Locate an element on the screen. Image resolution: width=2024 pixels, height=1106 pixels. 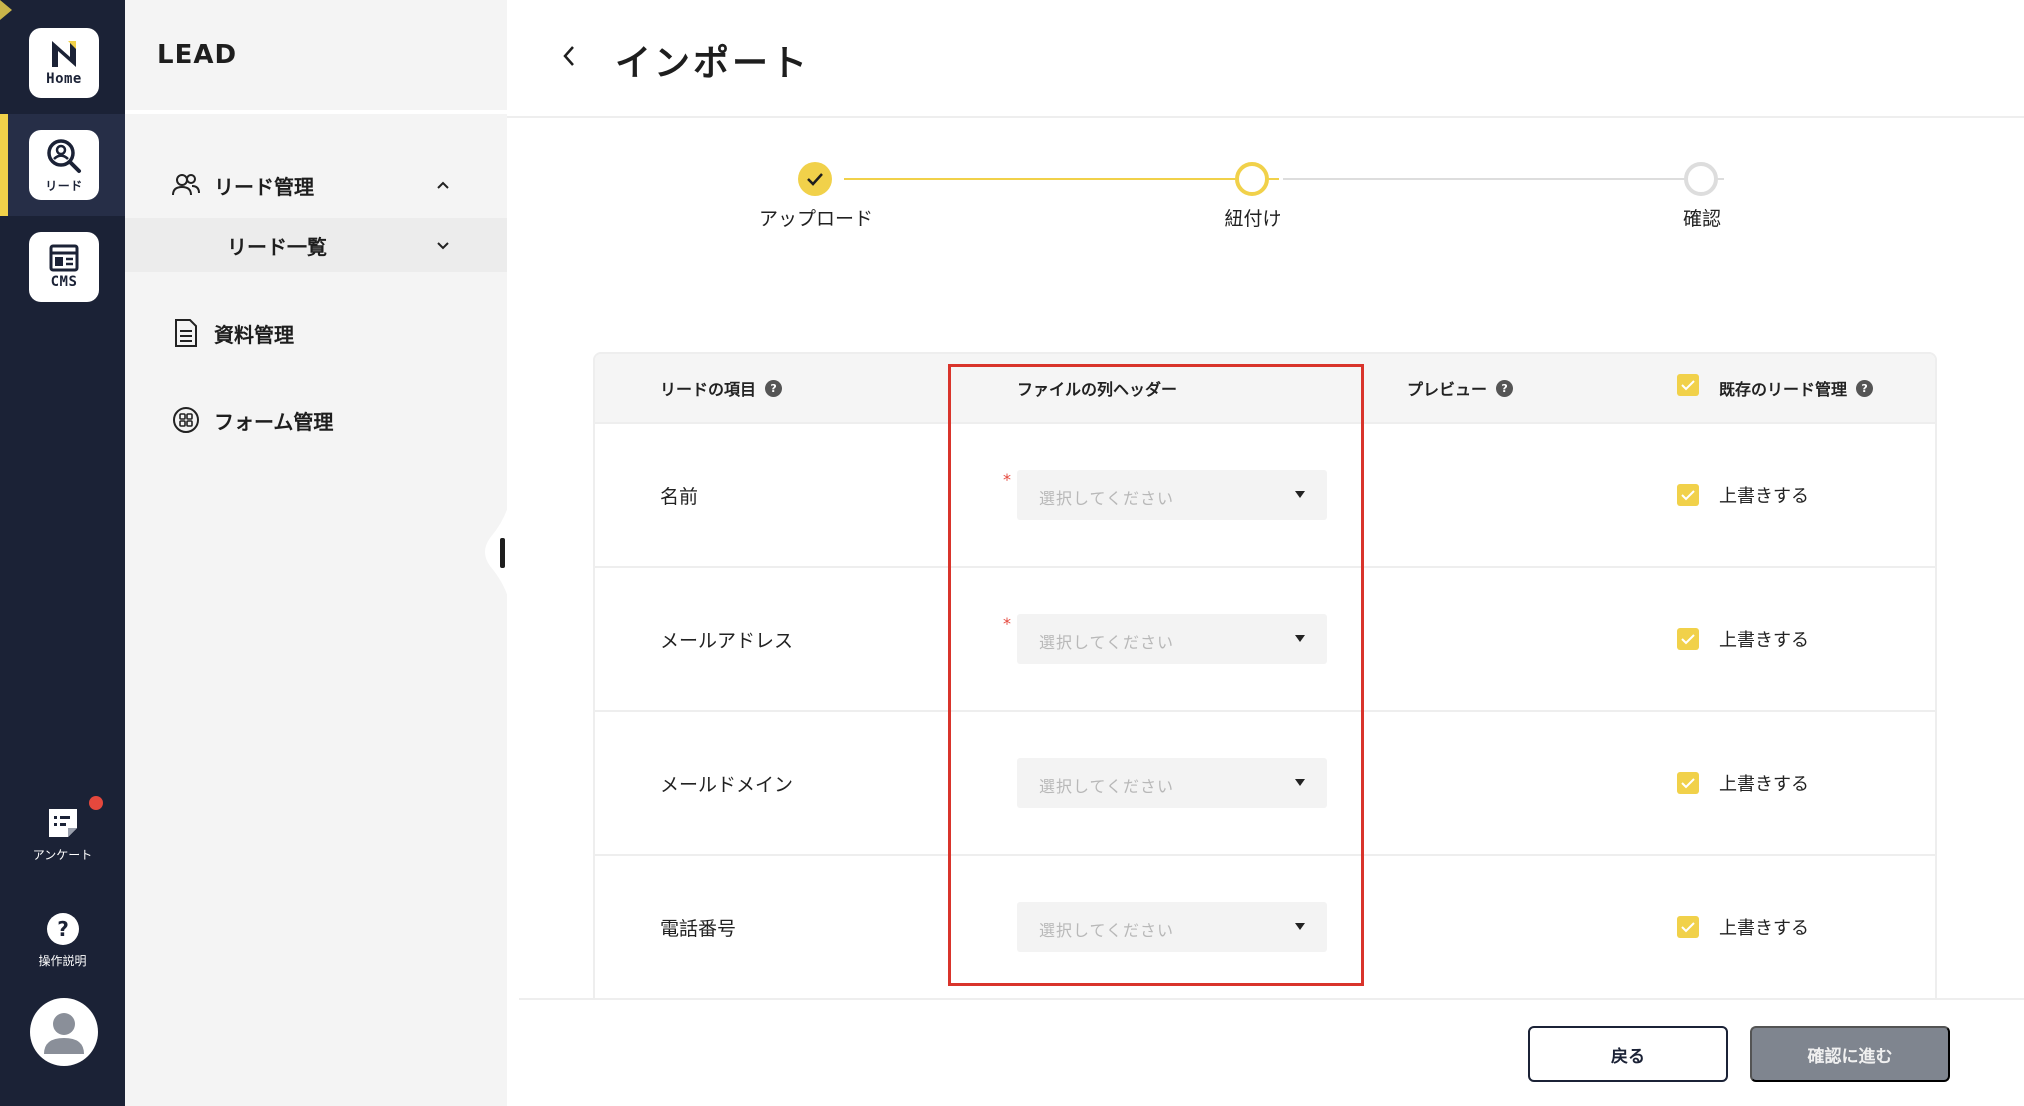
step-2-circle is located at coordinates (1252, 179).